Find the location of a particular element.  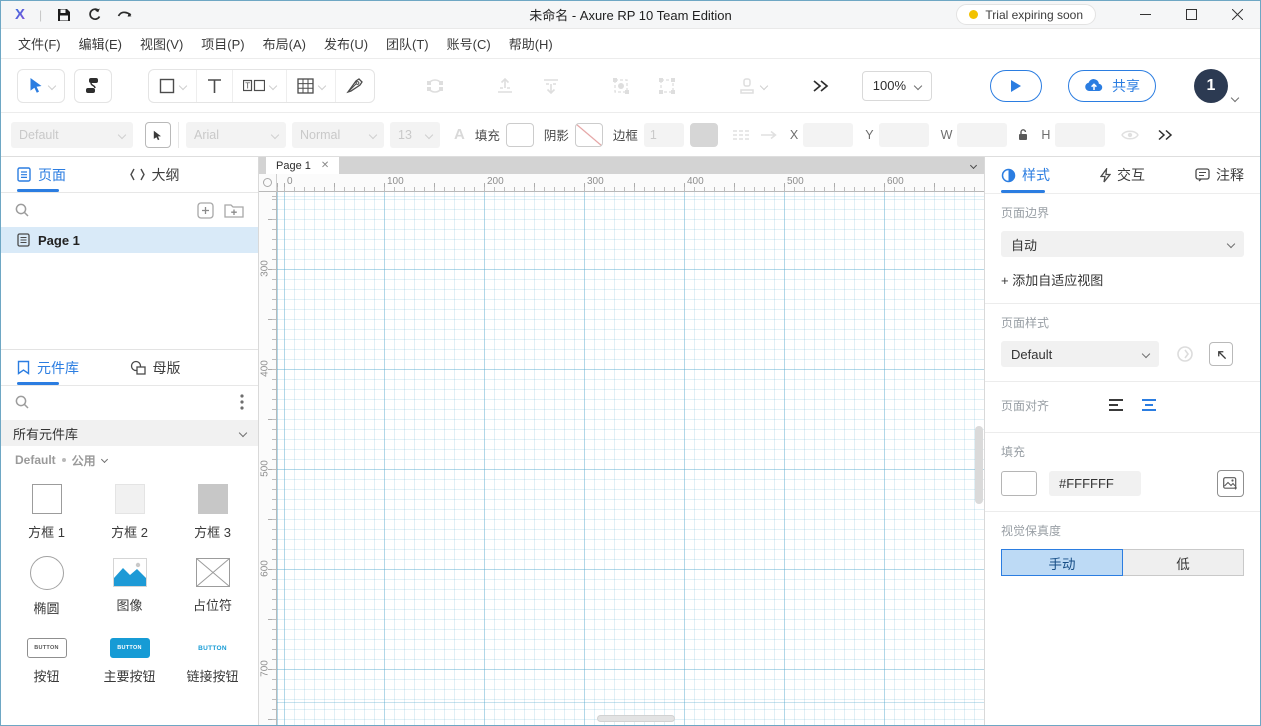

kebab-menu-icon is located at coordinates (242, 402).